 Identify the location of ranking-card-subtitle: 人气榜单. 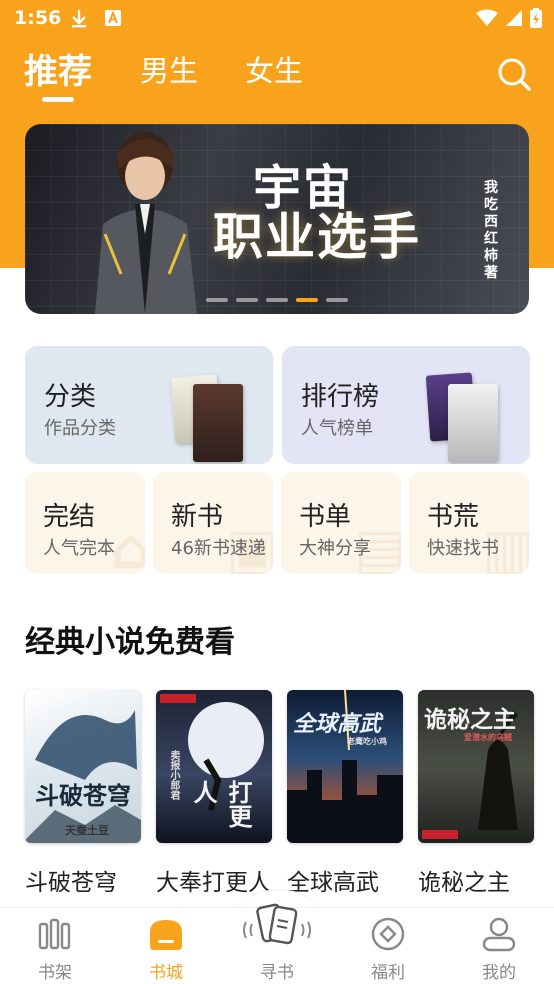
(337, 428).